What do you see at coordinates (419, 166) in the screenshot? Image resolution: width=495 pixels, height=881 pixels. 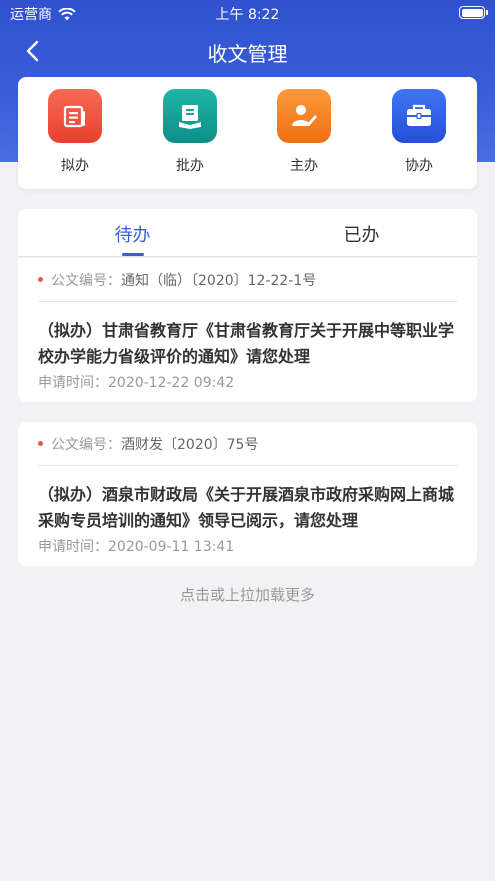 I see `quick-action-label: 协办` at bounding box center [419, 166].